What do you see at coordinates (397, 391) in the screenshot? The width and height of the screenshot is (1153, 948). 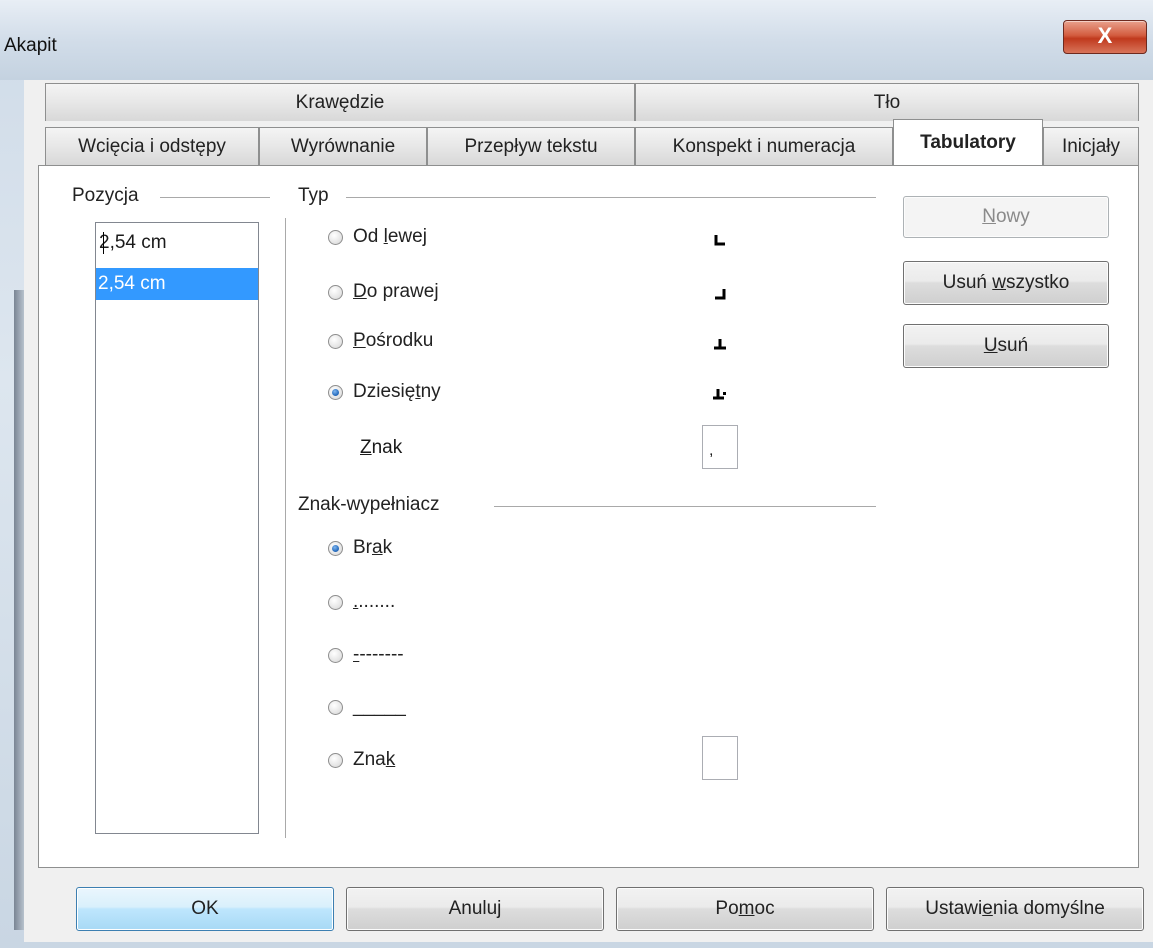 I see `type-decimal-label: Dziesiętny` at bounding box center [397, 391].